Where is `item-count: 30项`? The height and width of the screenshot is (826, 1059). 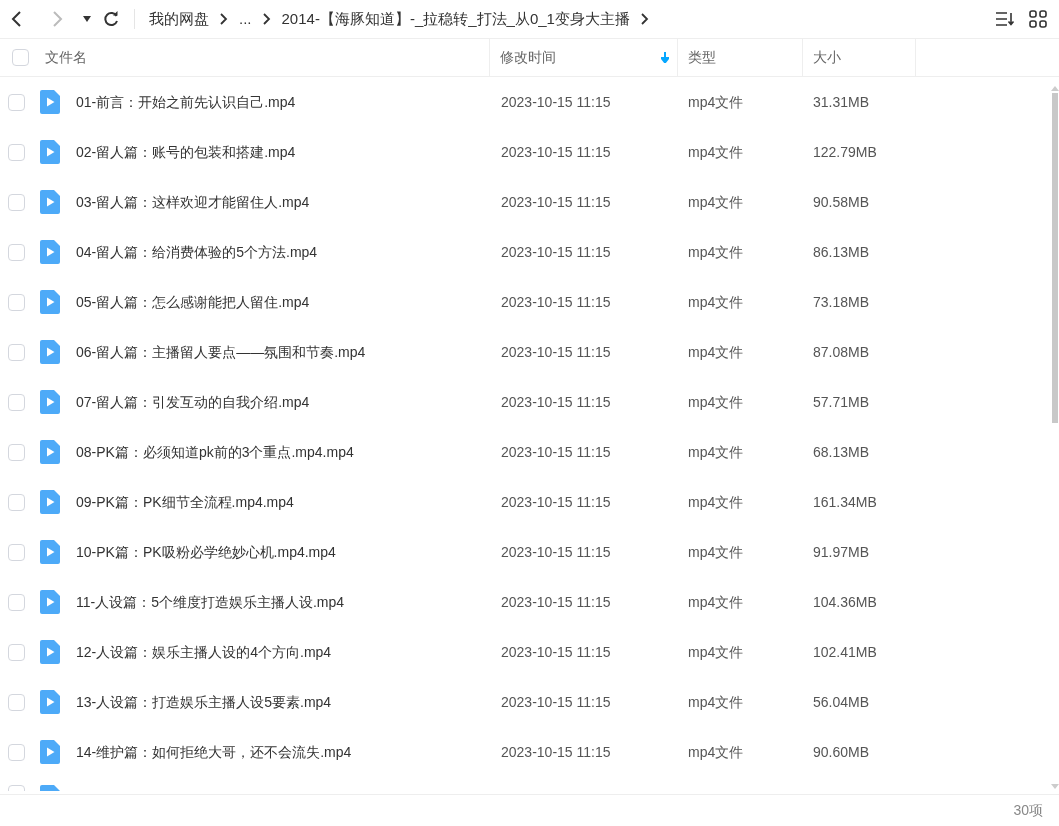 item-count: 30项 is located at coordinates (1028, 810).